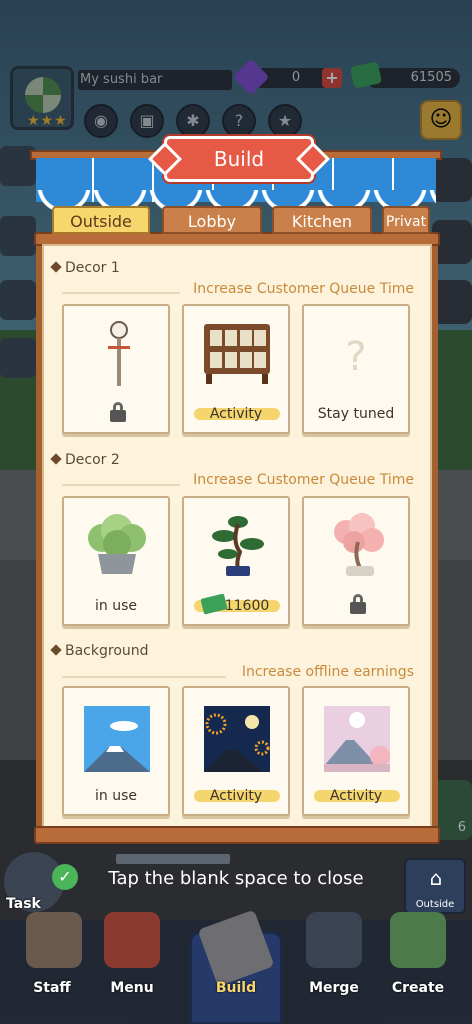 The image size is (472, 1024). Describe the element at coordinates (303, 480) in the screenshot. I see `section-subtitle-decor2: Increase Customer Queue Time` at that location.